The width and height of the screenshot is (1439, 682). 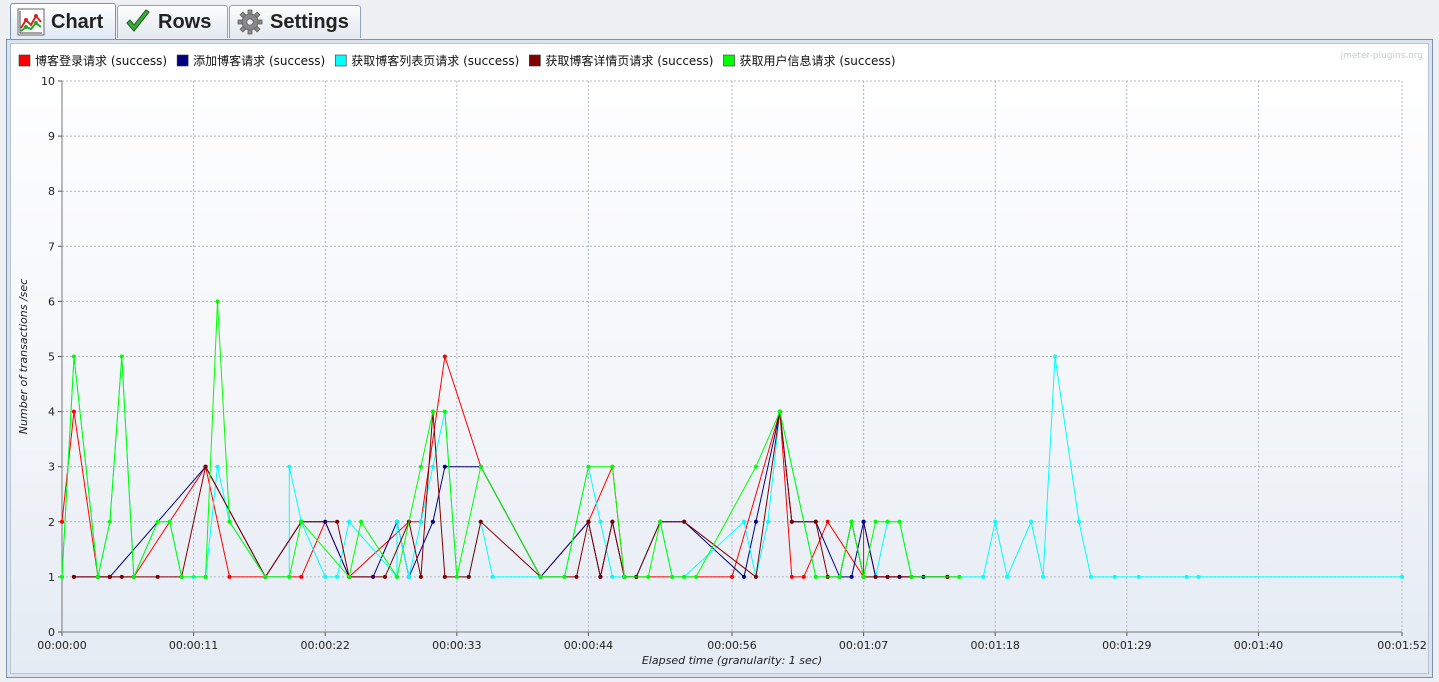 I want to click on tab-settings: Settings, so click(x=295, y=21).